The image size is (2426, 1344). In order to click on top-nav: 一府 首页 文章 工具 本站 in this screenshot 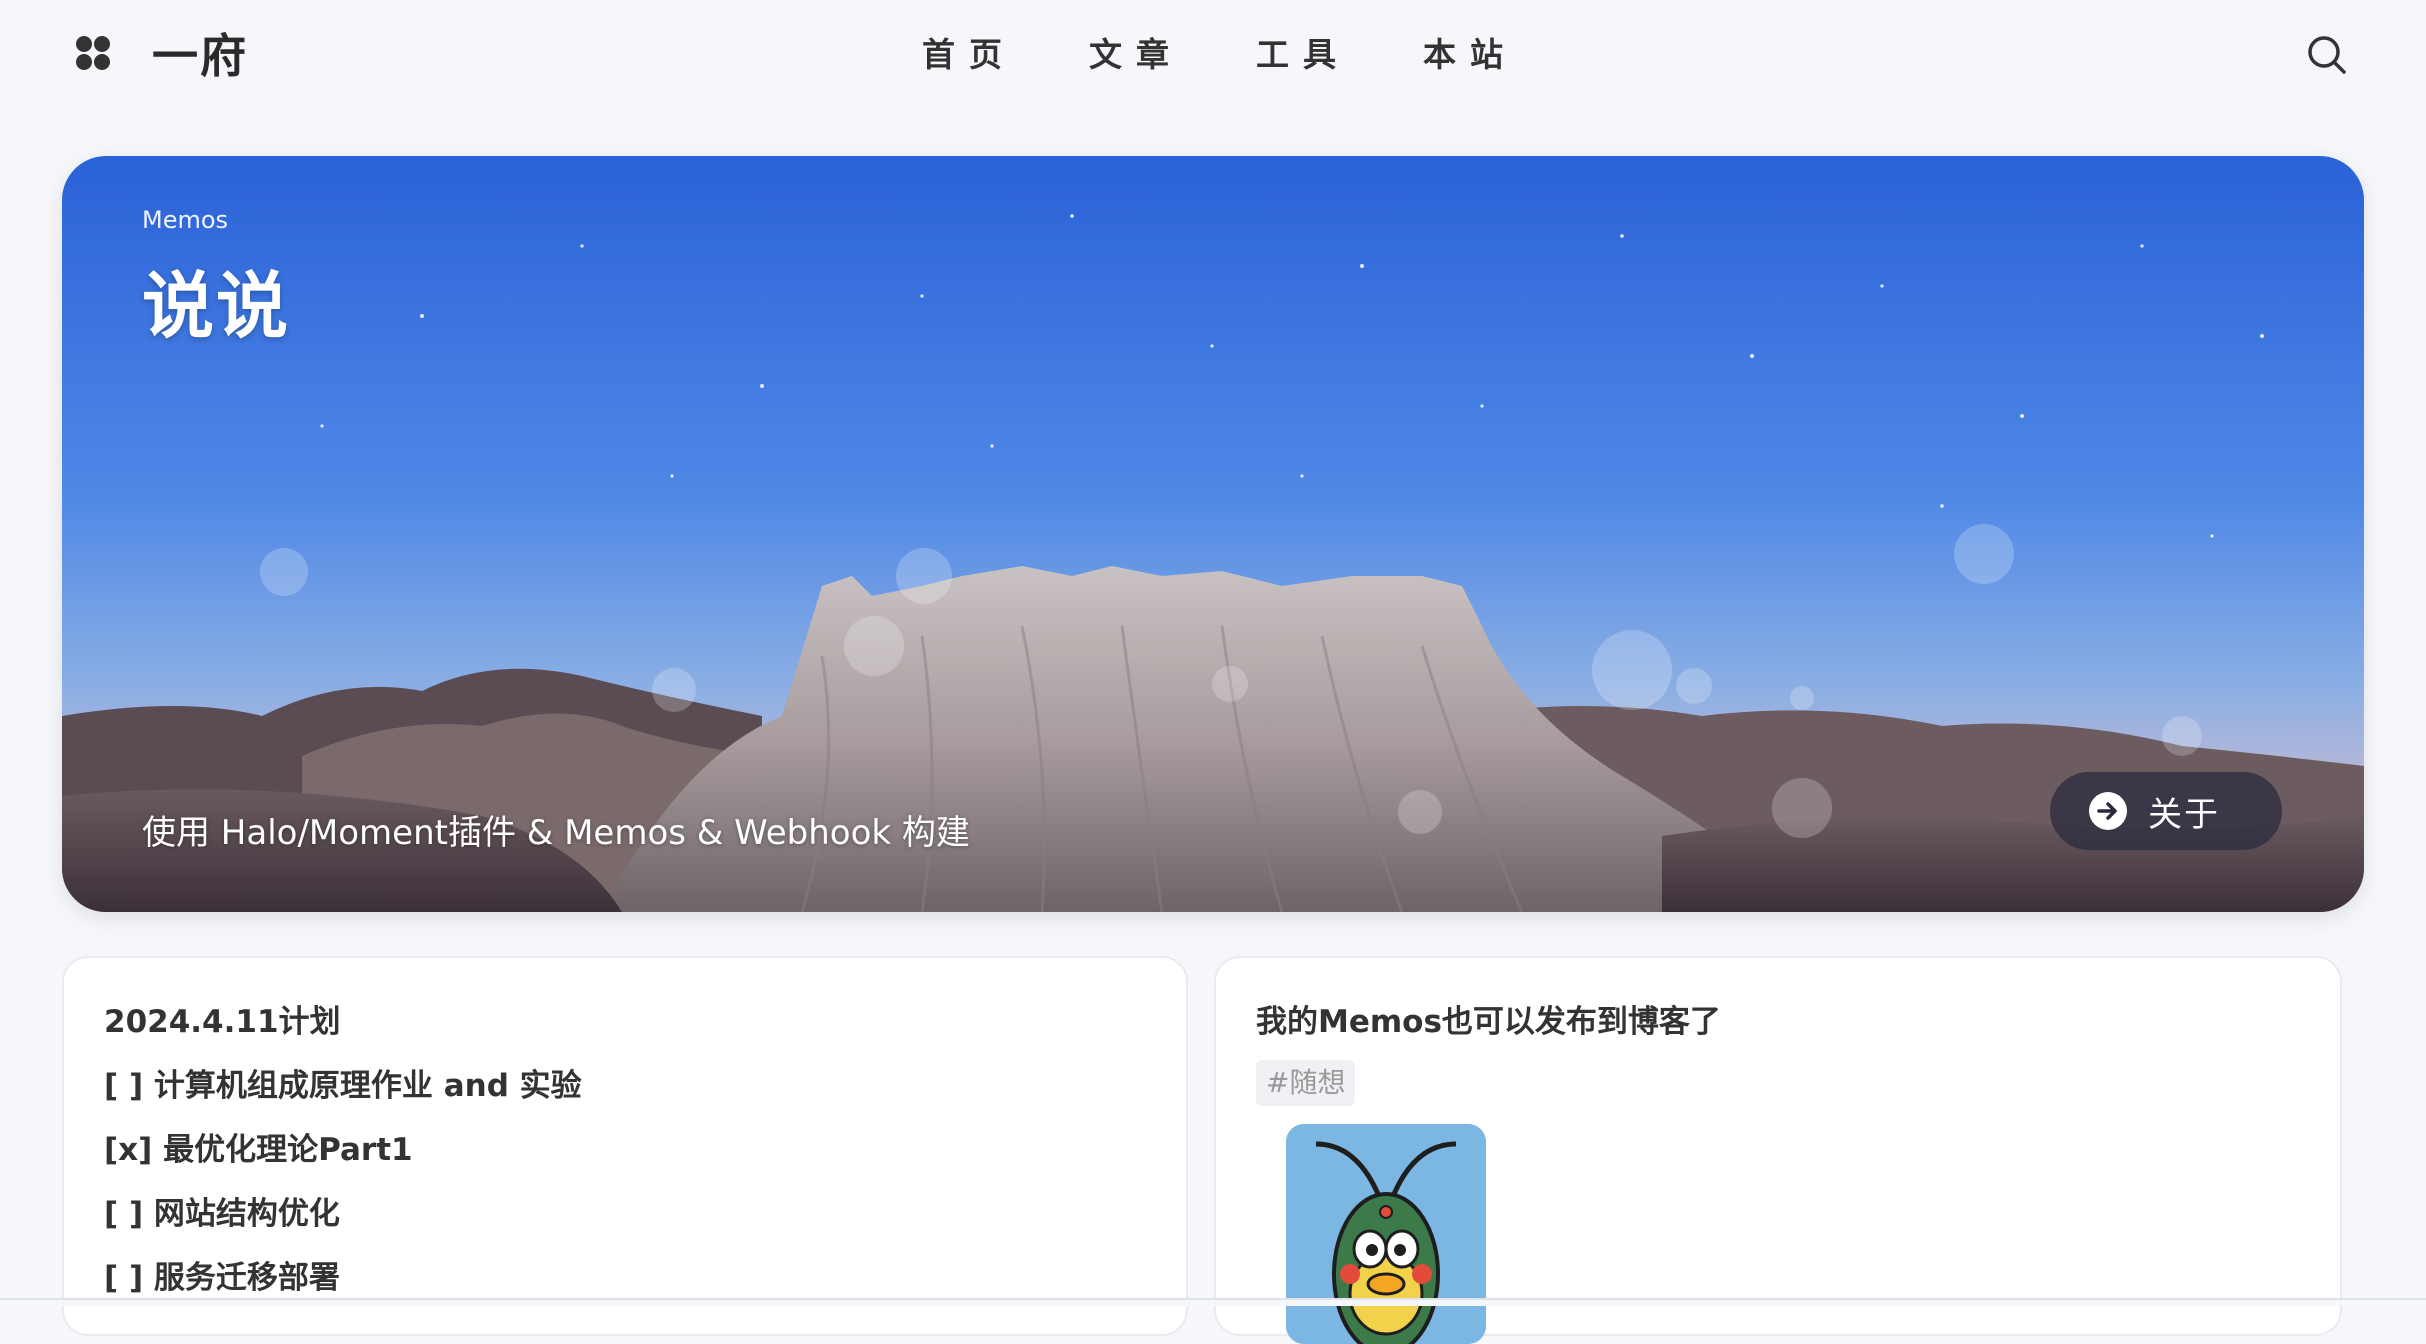, I will do `click(1213, 55)`.